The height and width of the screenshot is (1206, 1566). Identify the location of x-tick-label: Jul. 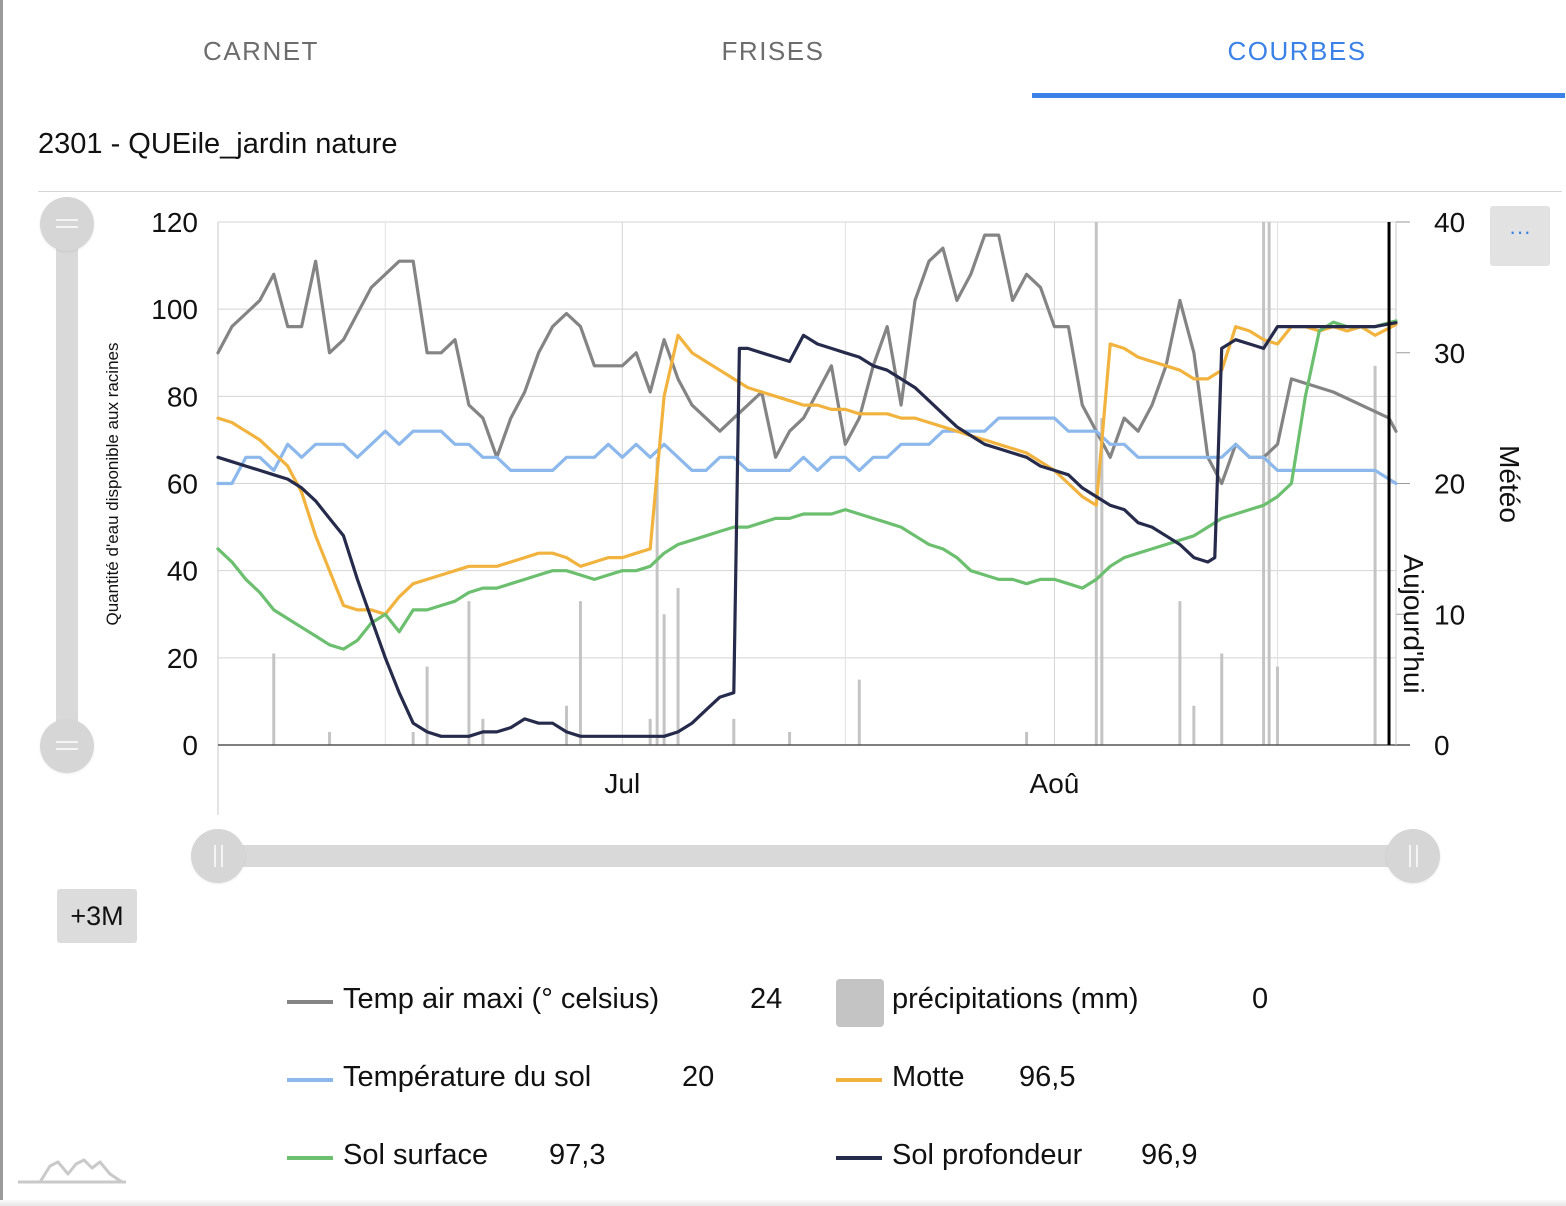
(622, 783).